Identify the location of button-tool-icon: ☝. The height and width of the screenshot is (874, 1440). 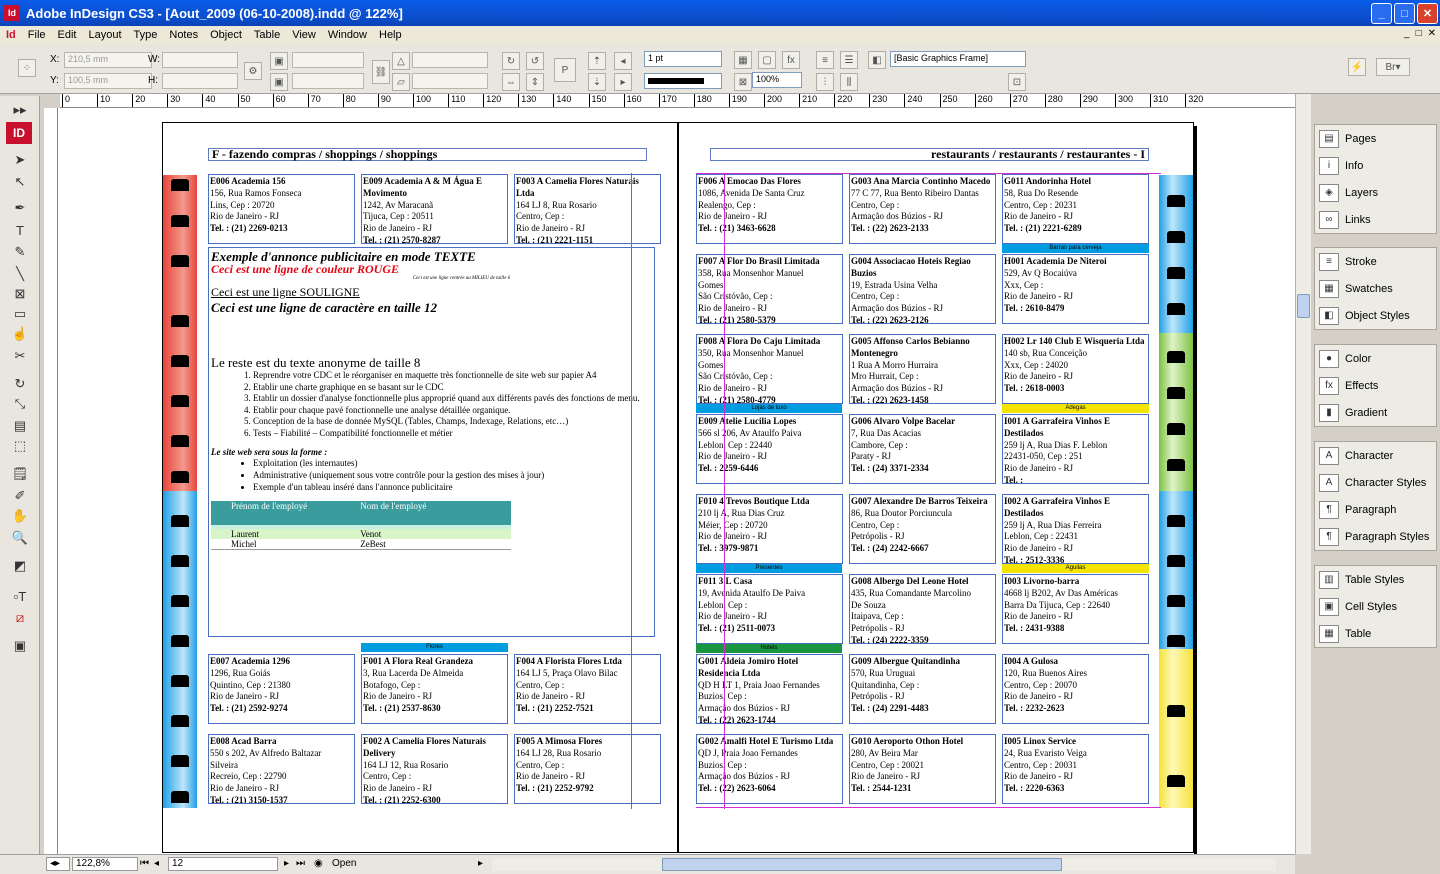
(20, 334).